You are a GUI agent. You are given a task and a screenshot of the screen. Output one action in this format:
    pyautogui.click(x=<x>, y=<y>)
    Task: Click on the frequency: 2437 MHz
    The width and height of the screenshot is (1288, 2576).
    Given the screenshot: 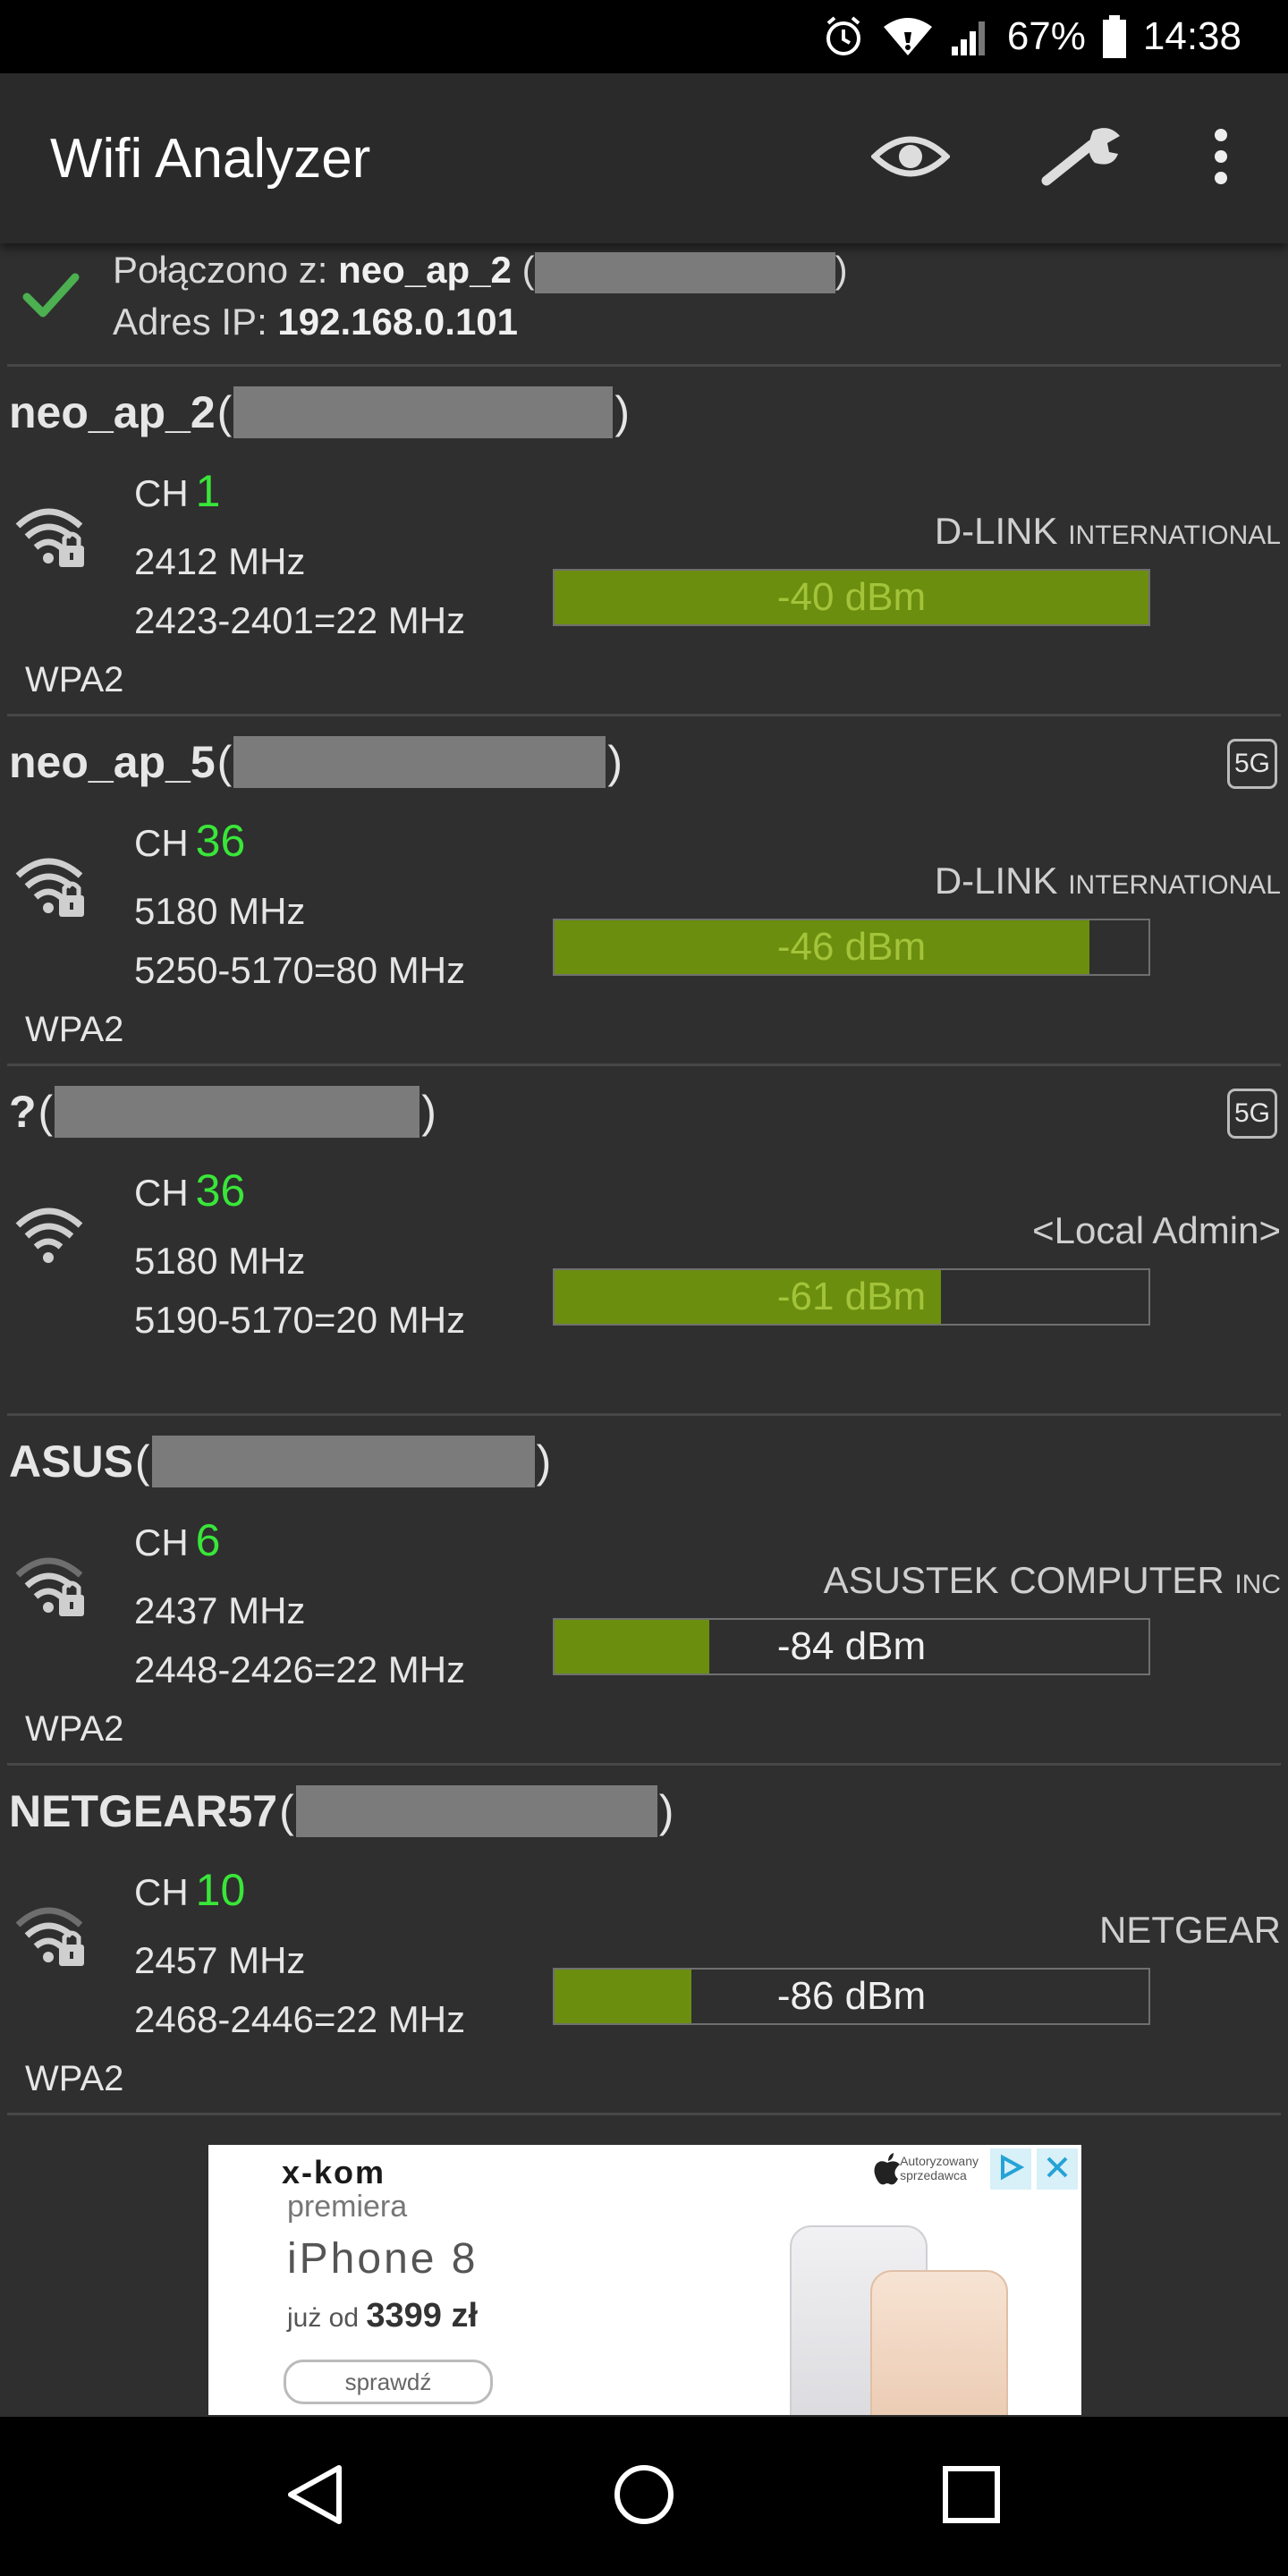 What is the action you would take?
    pyautogui.click(x=220, y=1610)
    